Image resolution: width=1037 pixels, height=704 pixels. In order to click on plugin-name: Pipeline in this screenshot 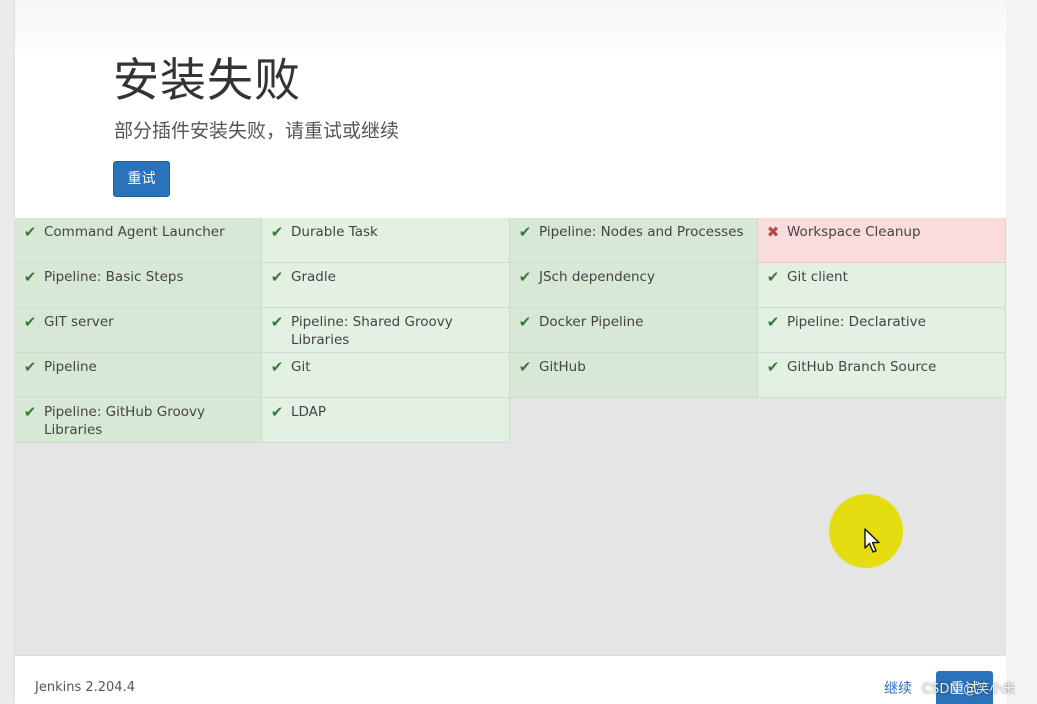, I will do `click(70, 367)`.